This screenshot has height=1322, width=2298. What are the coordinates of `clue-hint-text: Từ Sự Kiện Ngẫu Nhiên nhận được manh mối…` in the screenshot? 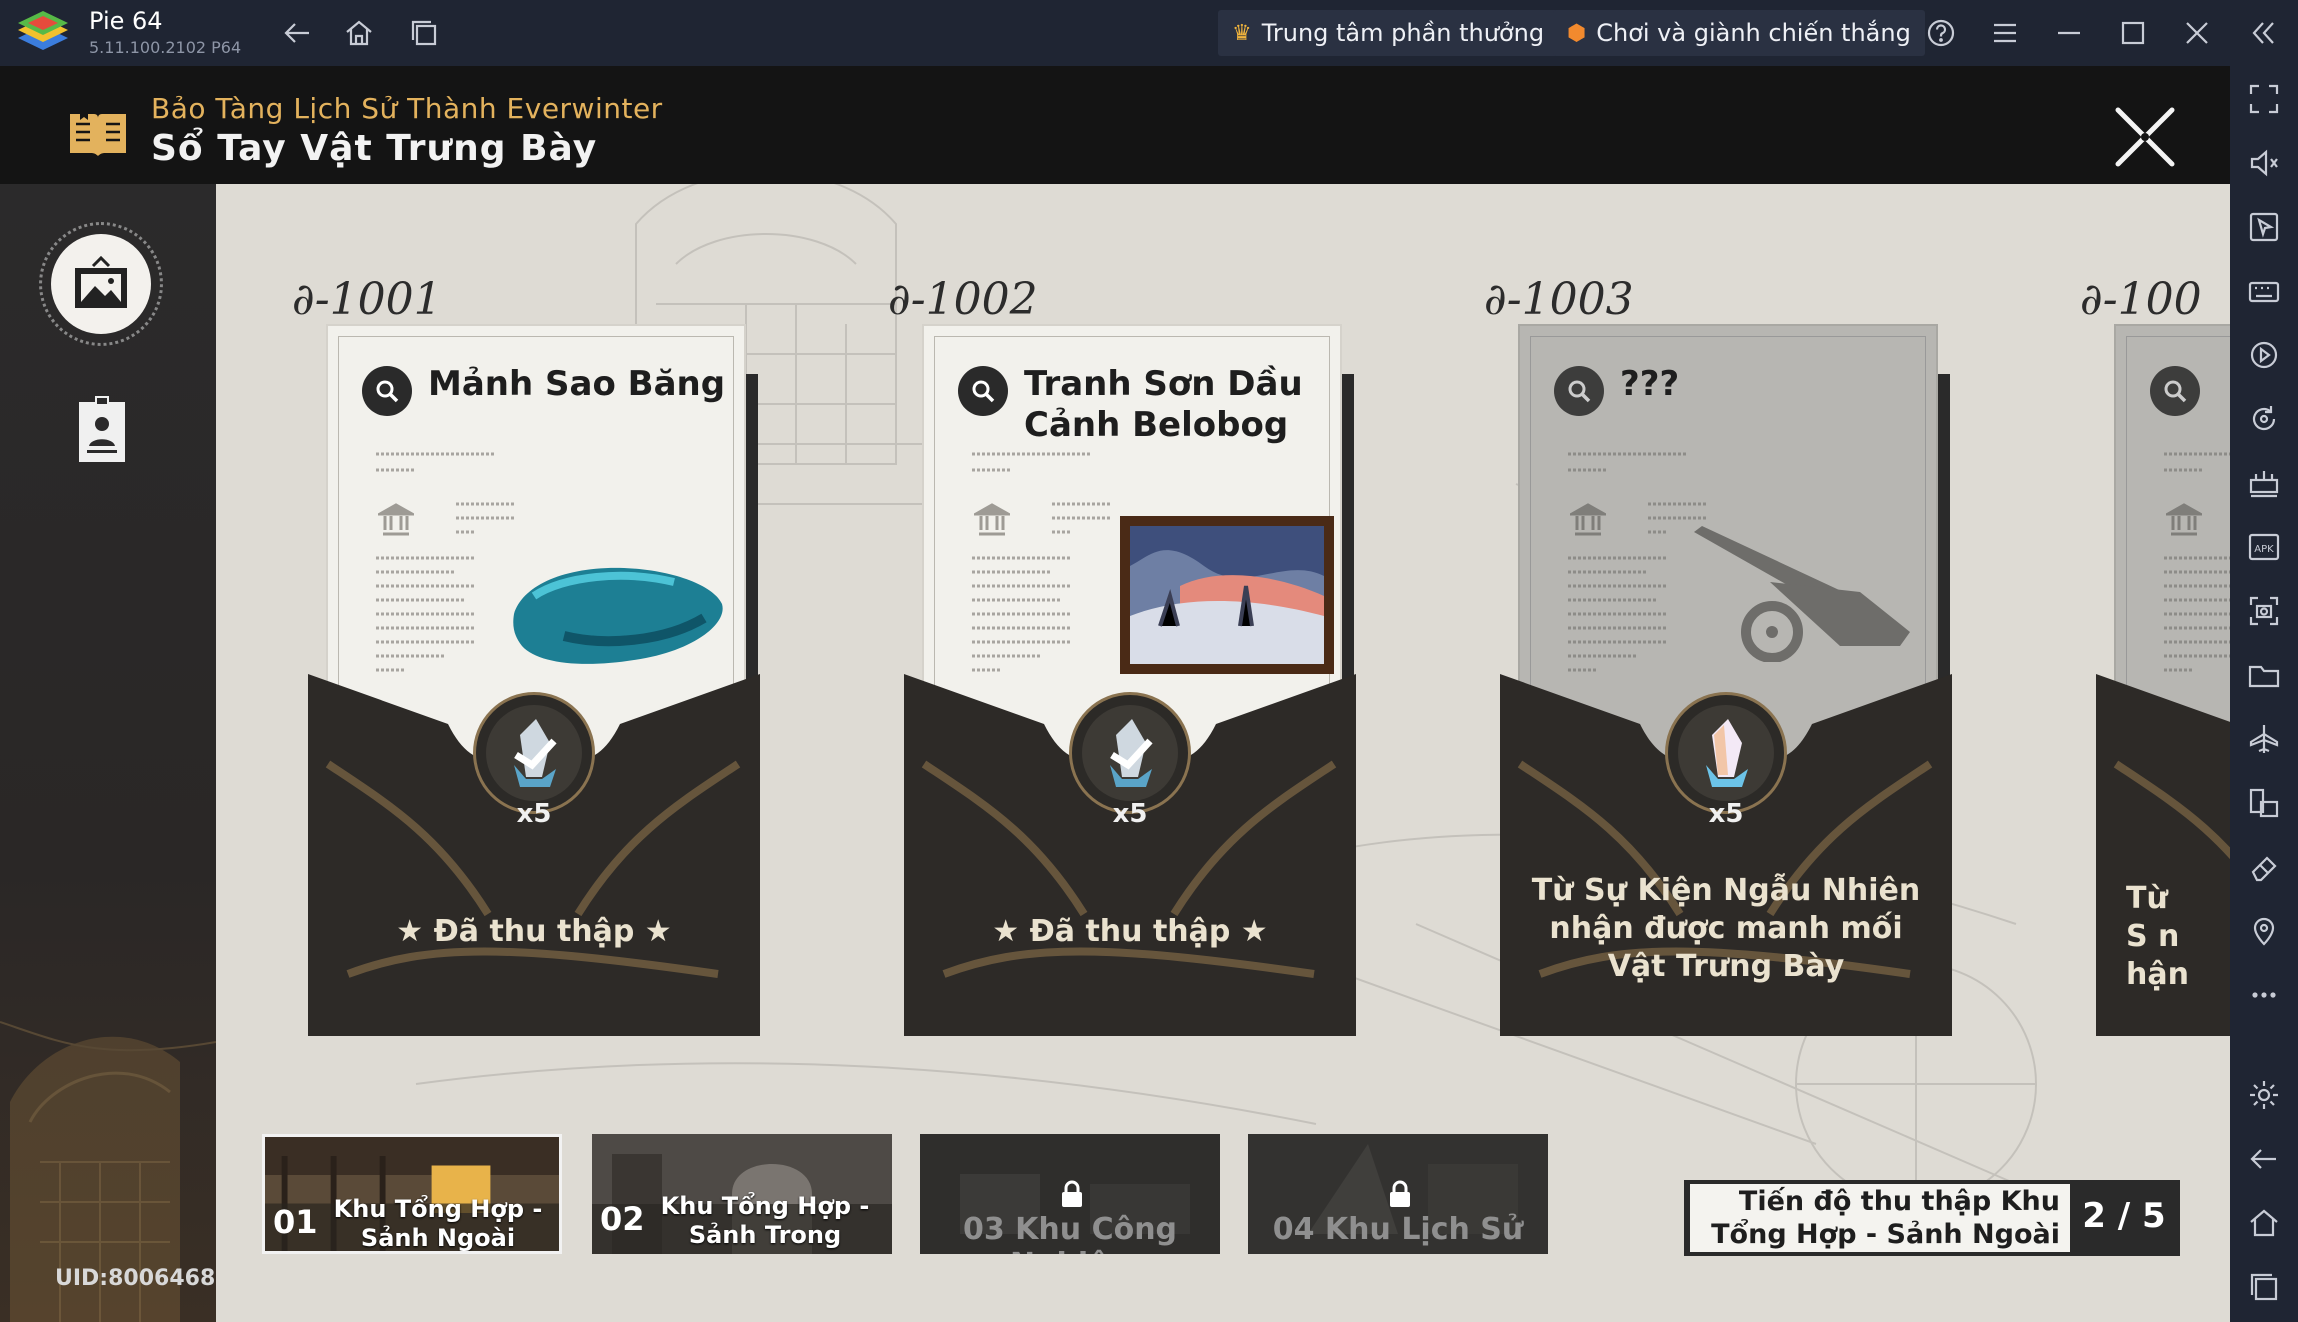 It's located at (1726, 928).